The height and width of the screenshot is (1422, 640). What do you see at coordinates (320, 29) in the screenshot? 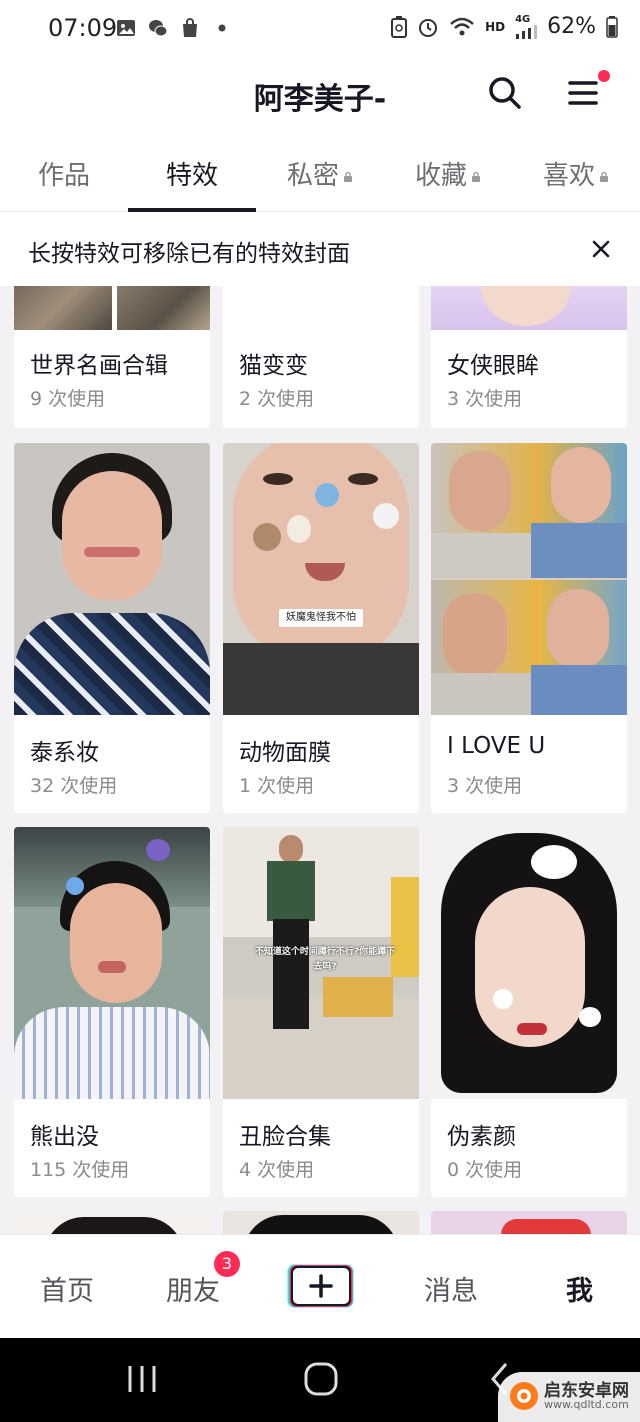
I see `status-bar: 07:09 HD 4G 62%` at bounding box center [320, 29].